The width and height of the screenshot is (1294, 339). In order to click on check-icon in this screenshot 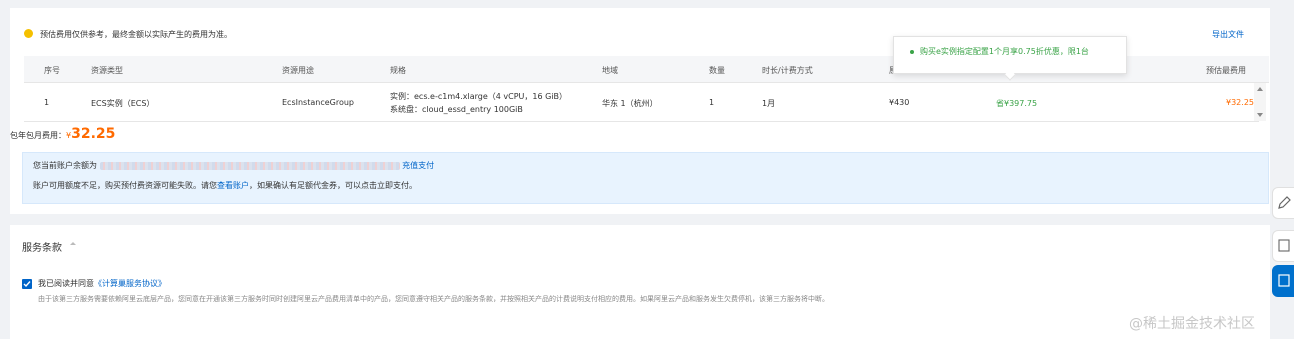, I will do `click(27, 284)`.